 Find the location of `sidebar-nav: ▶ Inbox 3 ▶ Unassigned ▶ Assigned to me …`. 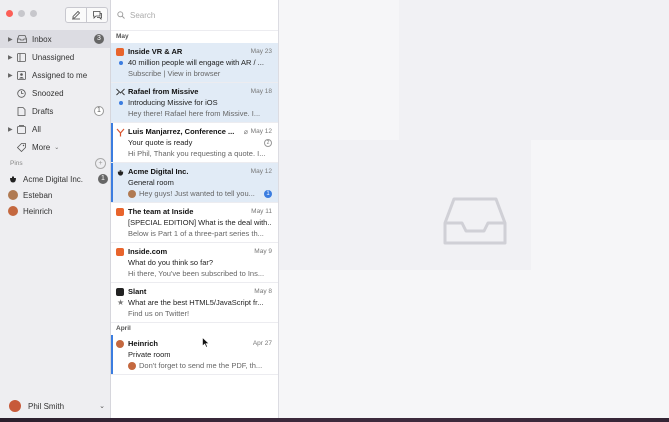

sidebar-nav: ▶ Inbox 3 ▶ Unassigned ▶ Assigned to me … is located at coordinates (55, 93).